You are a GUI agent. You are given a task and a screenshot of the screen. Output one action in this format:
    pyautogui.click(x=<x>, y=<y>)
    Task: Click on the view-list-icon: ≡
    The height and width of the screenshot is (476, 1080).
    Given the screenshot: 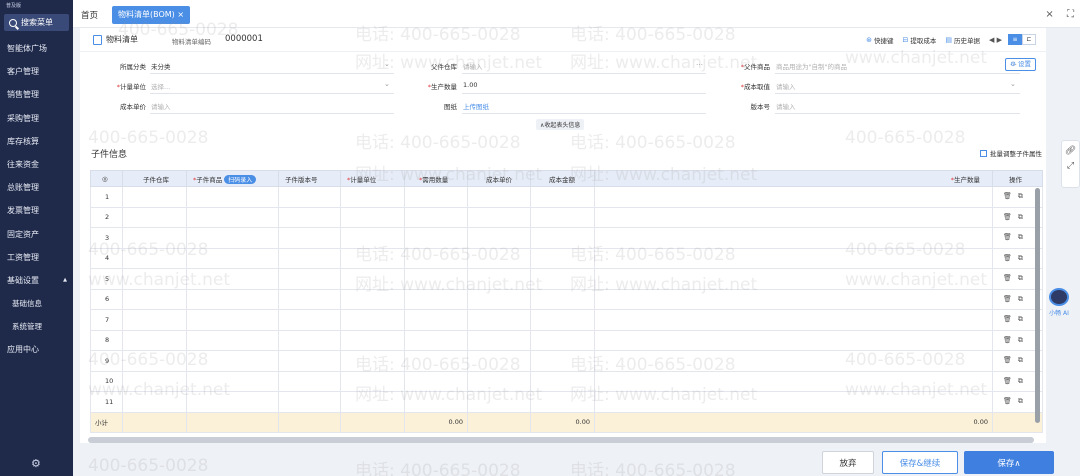 What is the action you would take?
    pyautogui.click(x=1015, y=39)
    